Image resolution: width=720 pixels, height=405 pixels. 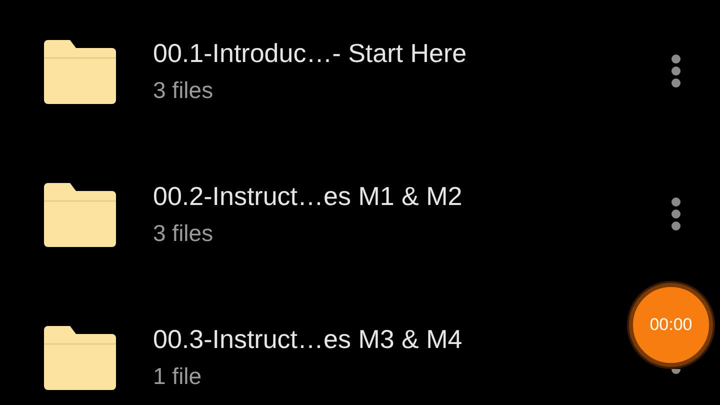 I want to click on file-count: 1 file, so click(x=177, y=376).